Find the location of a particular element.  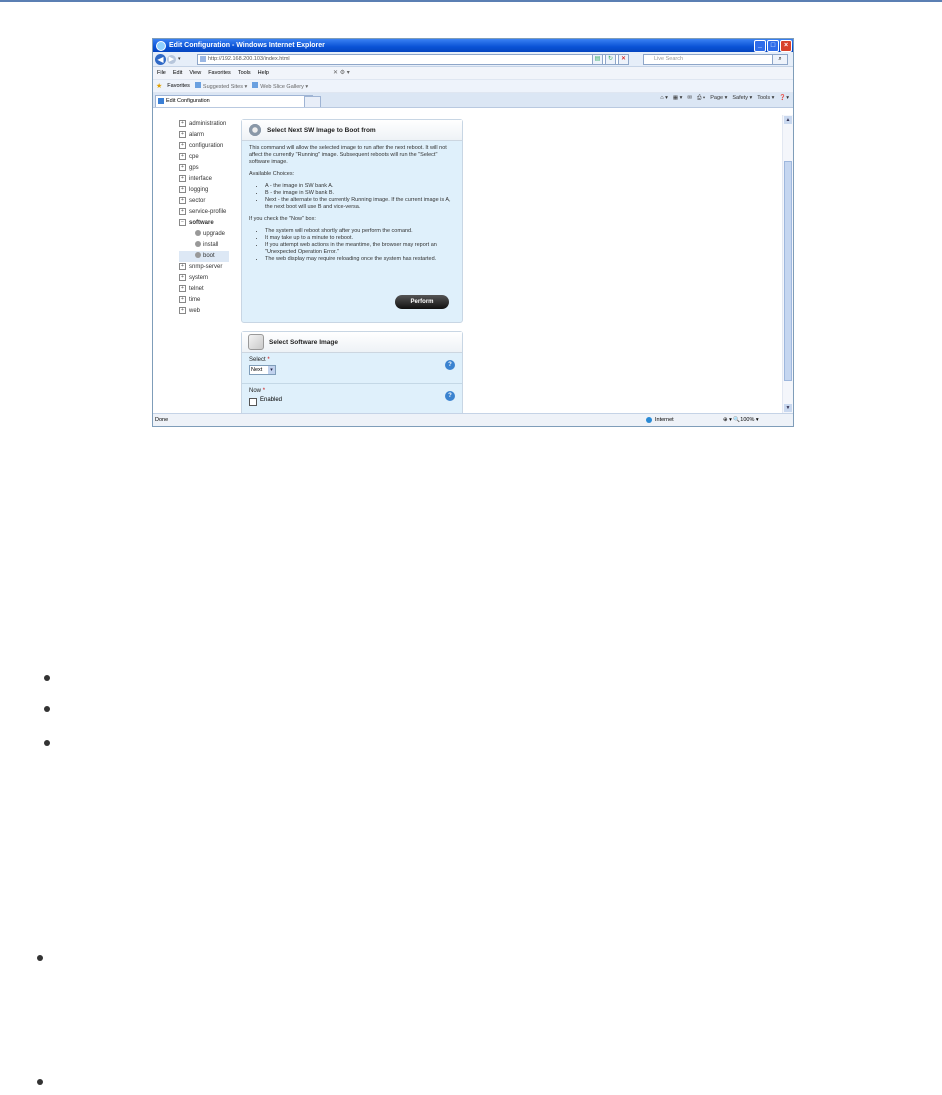

tree-item-alarm: + alarm is located at coordinates (204, 135).